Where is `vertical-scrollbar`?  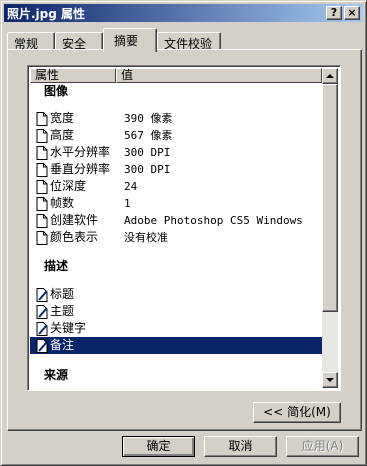 vertical-scrollbar is located at coordinates (330, 228).